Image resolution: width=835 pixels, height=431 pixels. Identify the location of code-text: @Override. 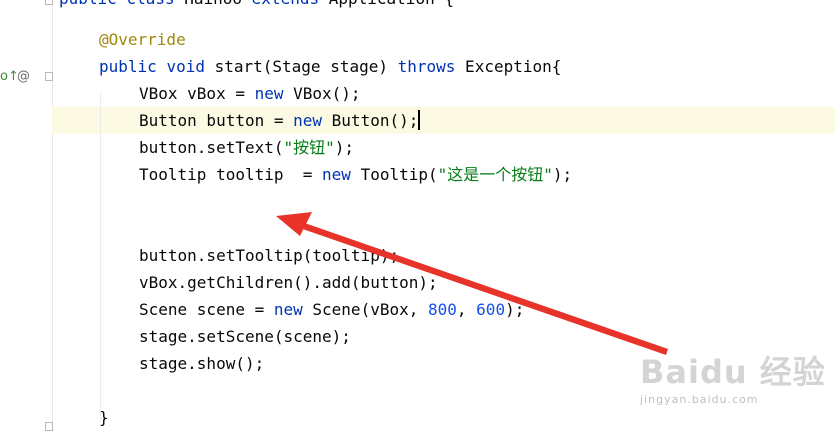
(142, 39).